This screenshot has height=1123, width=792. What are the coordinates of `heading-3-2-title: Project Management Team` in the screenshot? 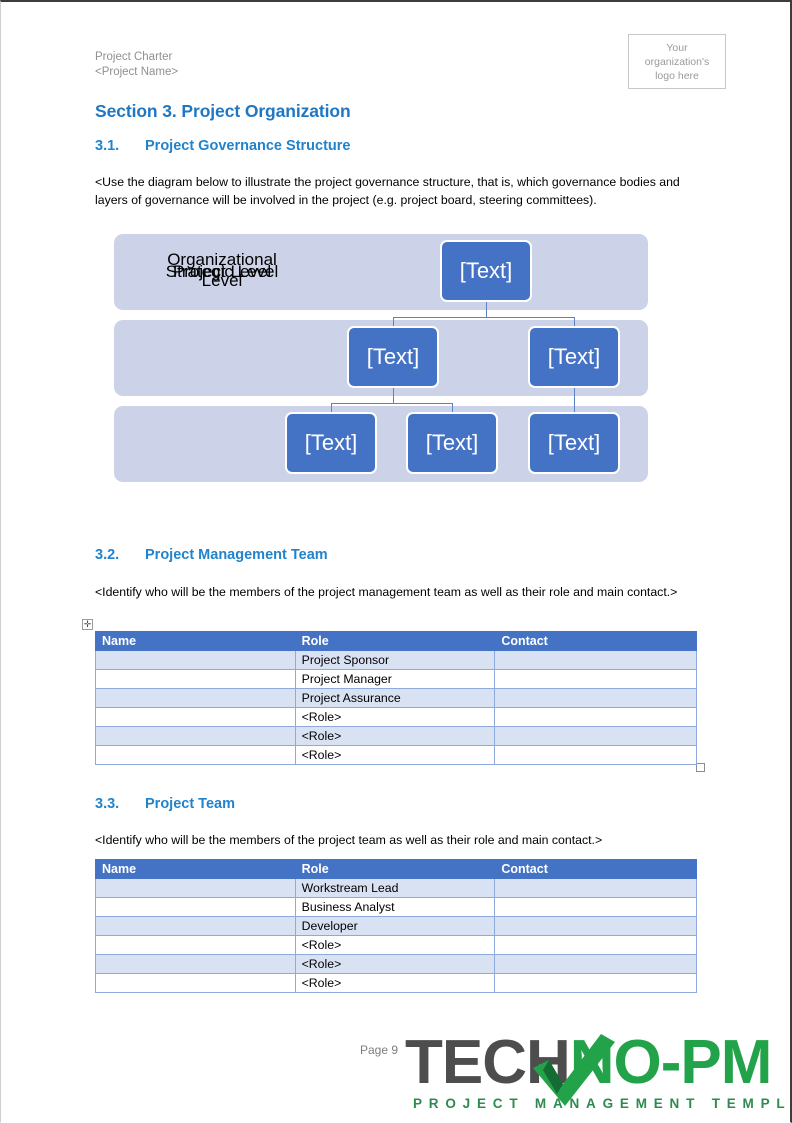 It's located at (236, 555).